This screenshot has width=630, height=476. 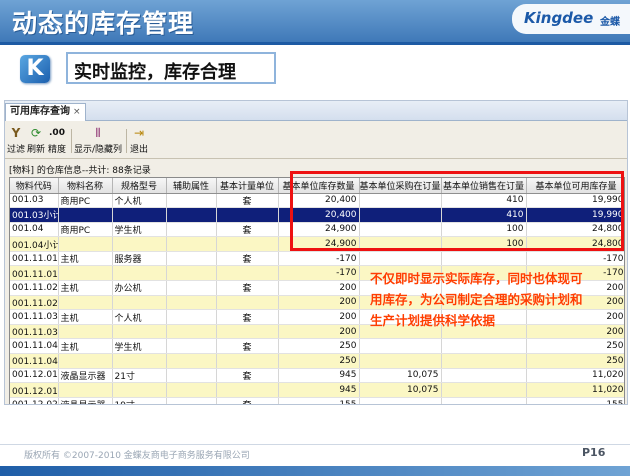 What do you see at coordinates (85, 376) in the screenshot?
I see `table-cell: 液晶显示器` at bounding box center [85, 376].